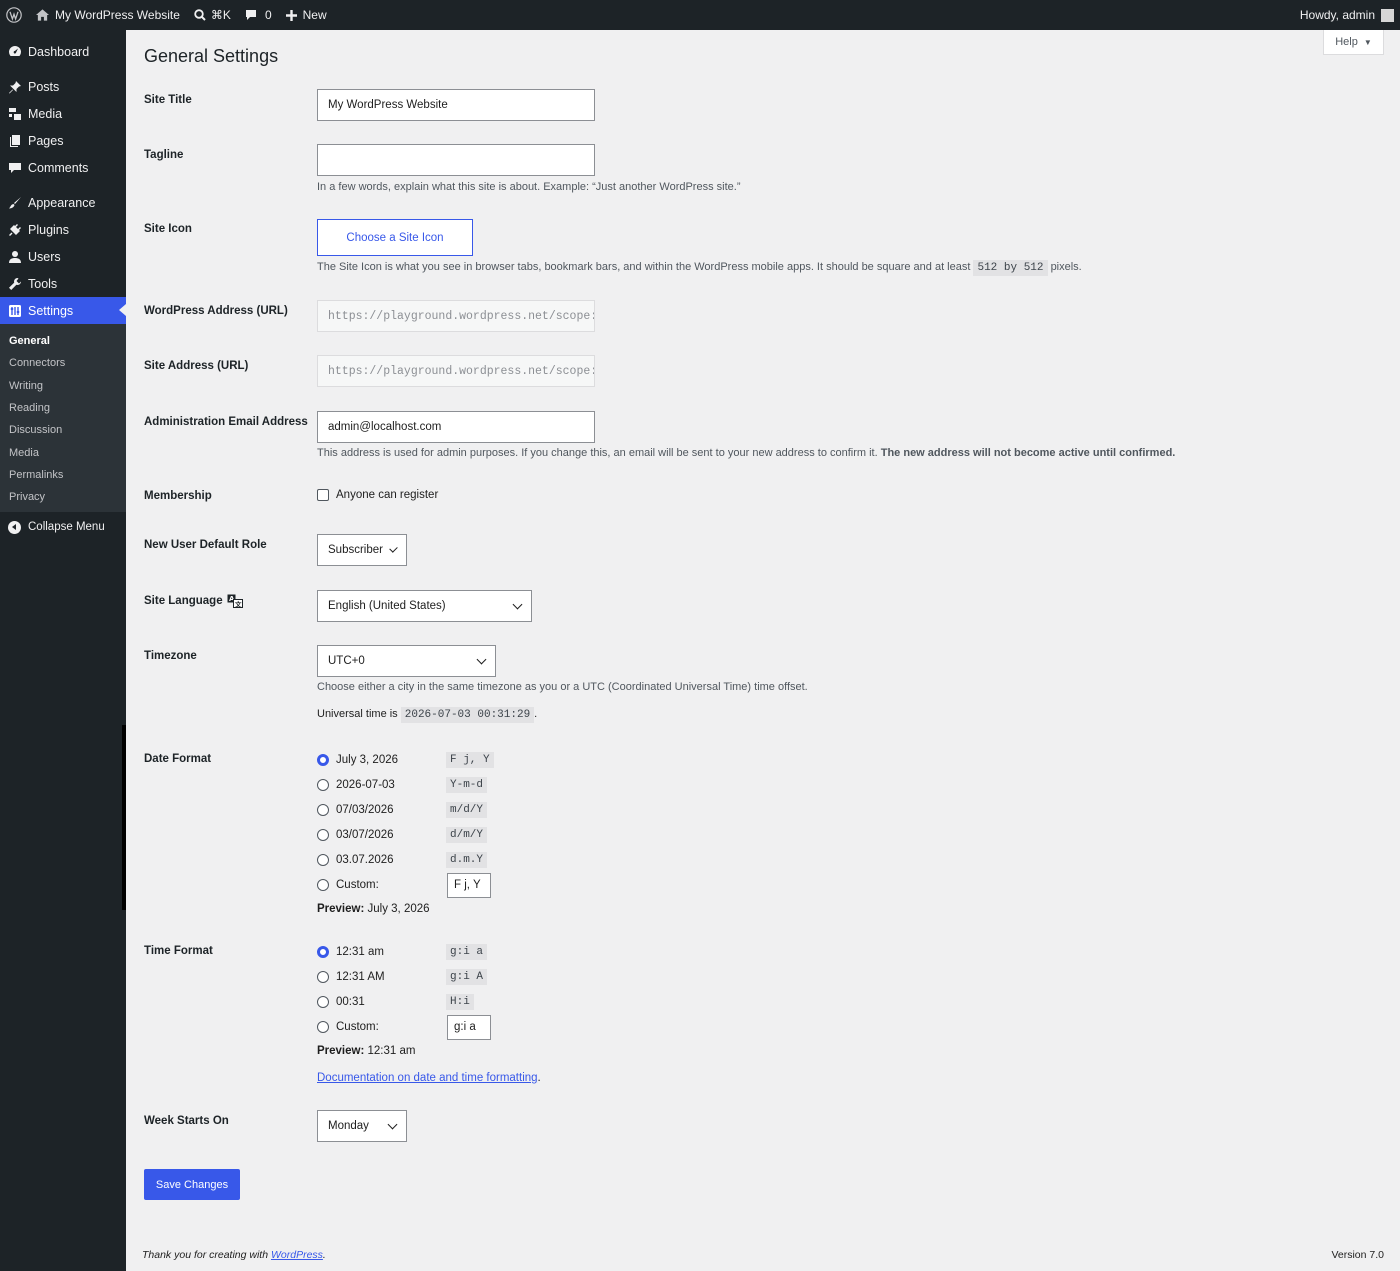  Describe the element at coordinates (63, 283) in the screenshot. I see `sidebar-item-tools: Tools` at that location.